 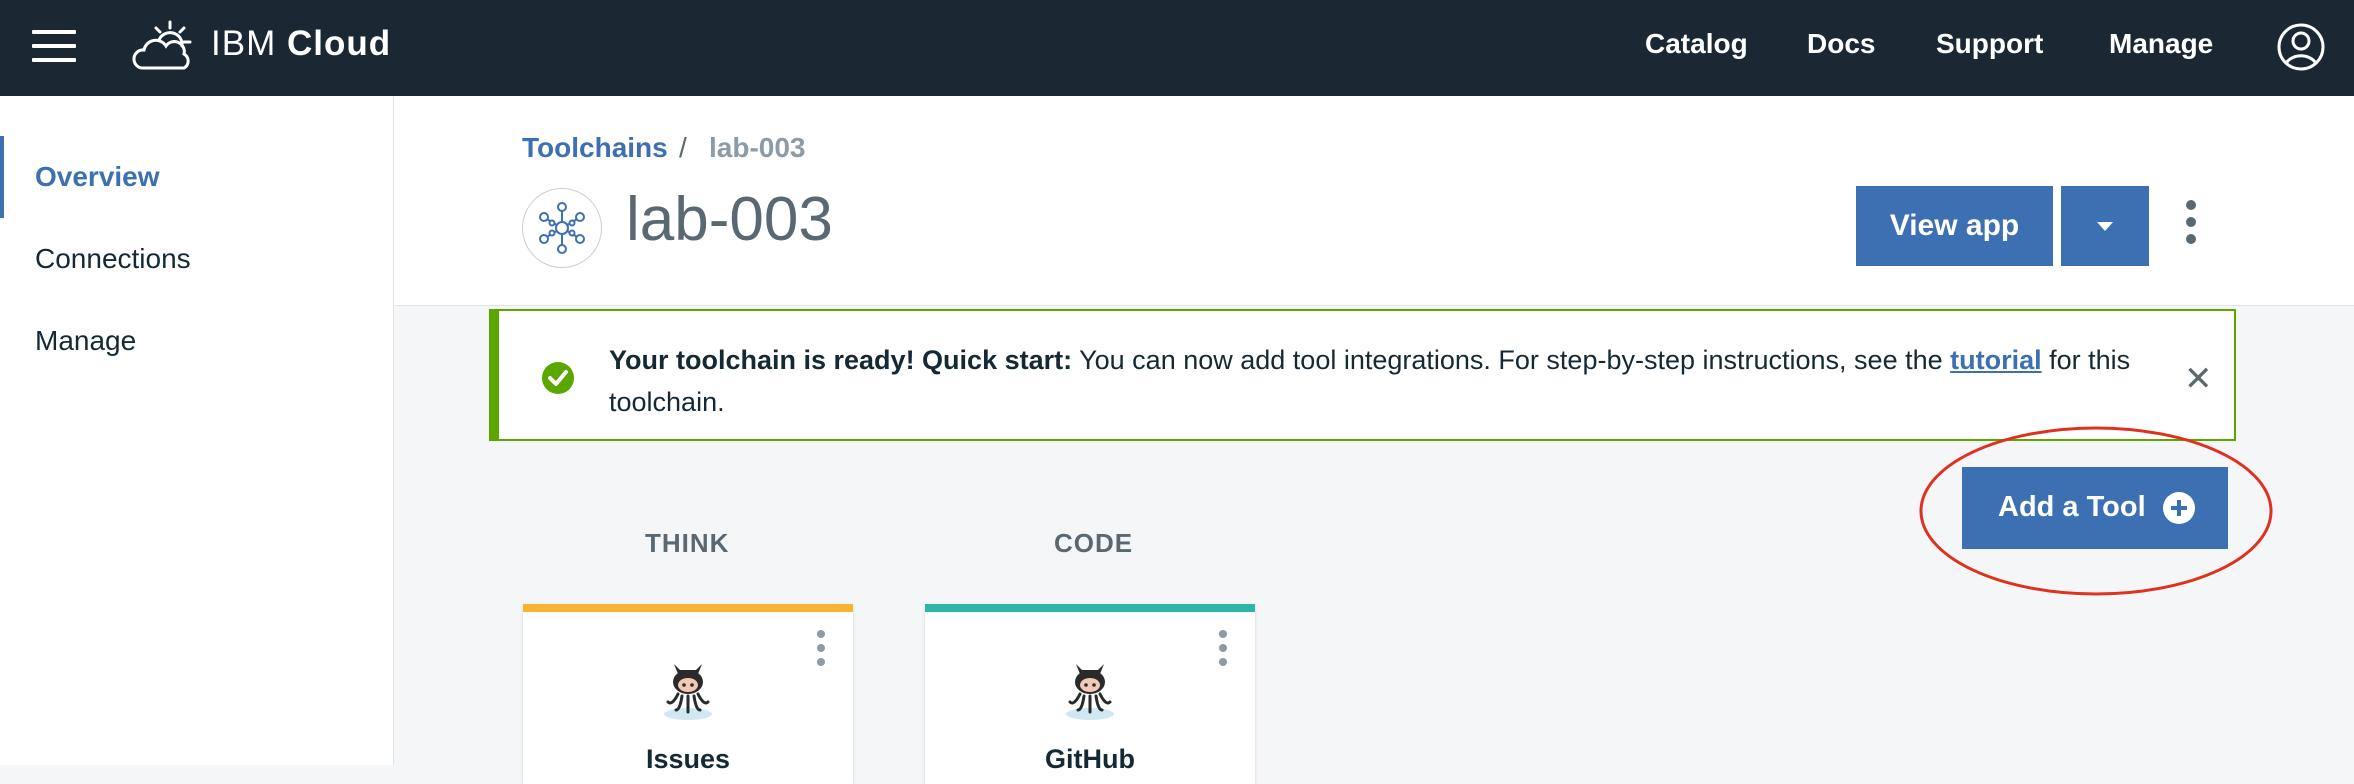 I want to click on annotation-ellipse, so click(x=2096, y=511).